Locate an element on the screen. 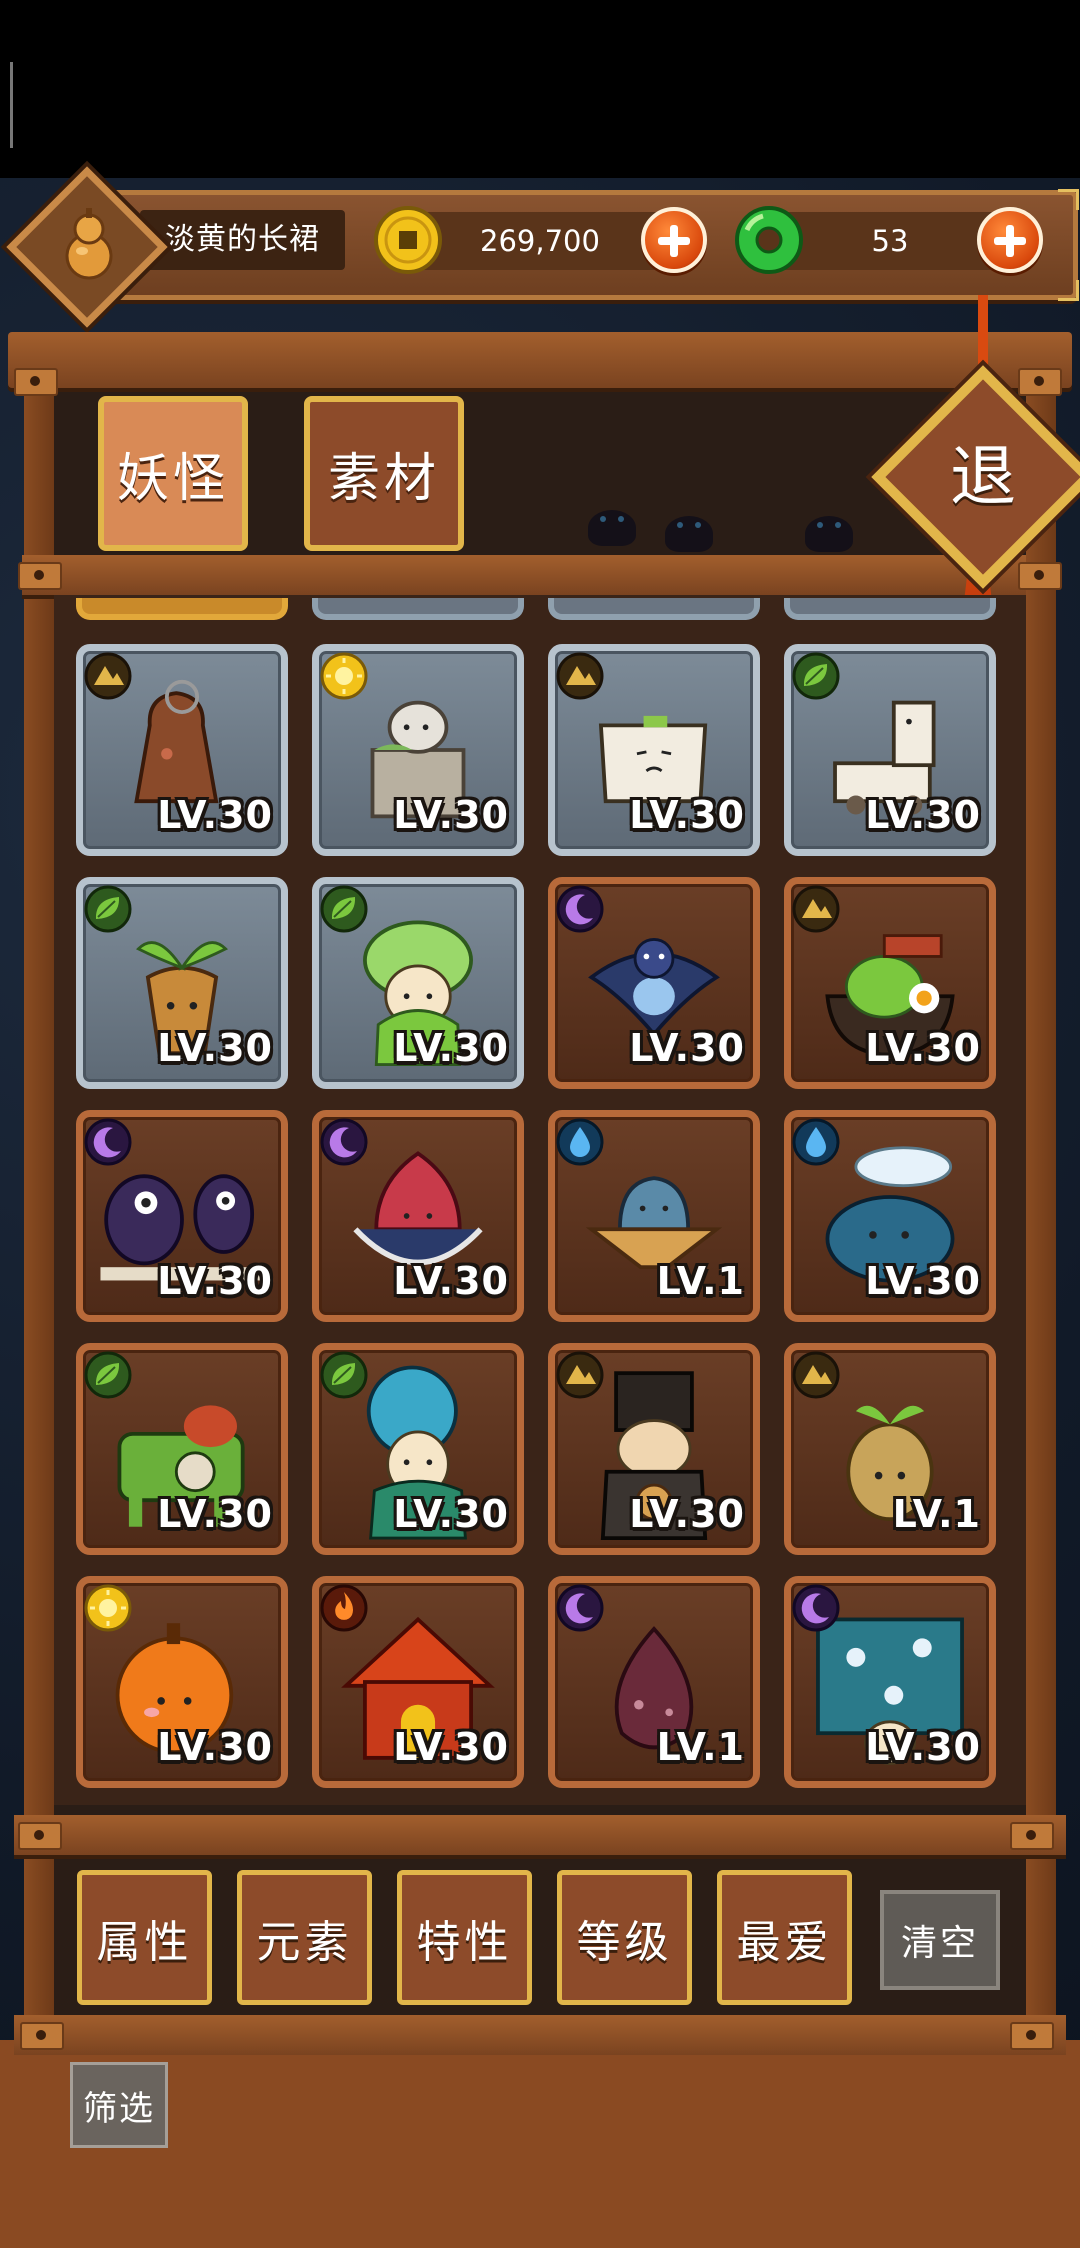 Image resolution: width=1080 pixels, height=2248 pixels. monster-card-potato-sprout: LV.1 is located at coordinates (890, 1449).